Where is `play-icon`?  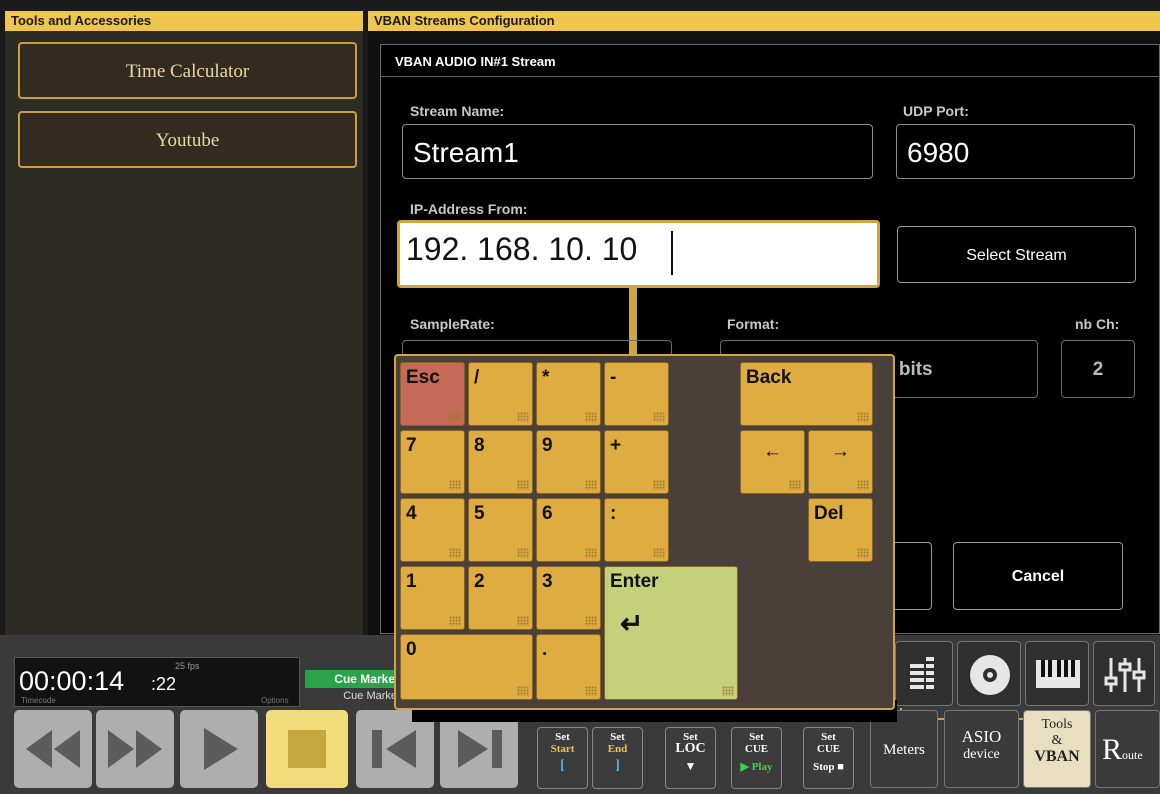 play-icon is located at coordinates (221, 749).